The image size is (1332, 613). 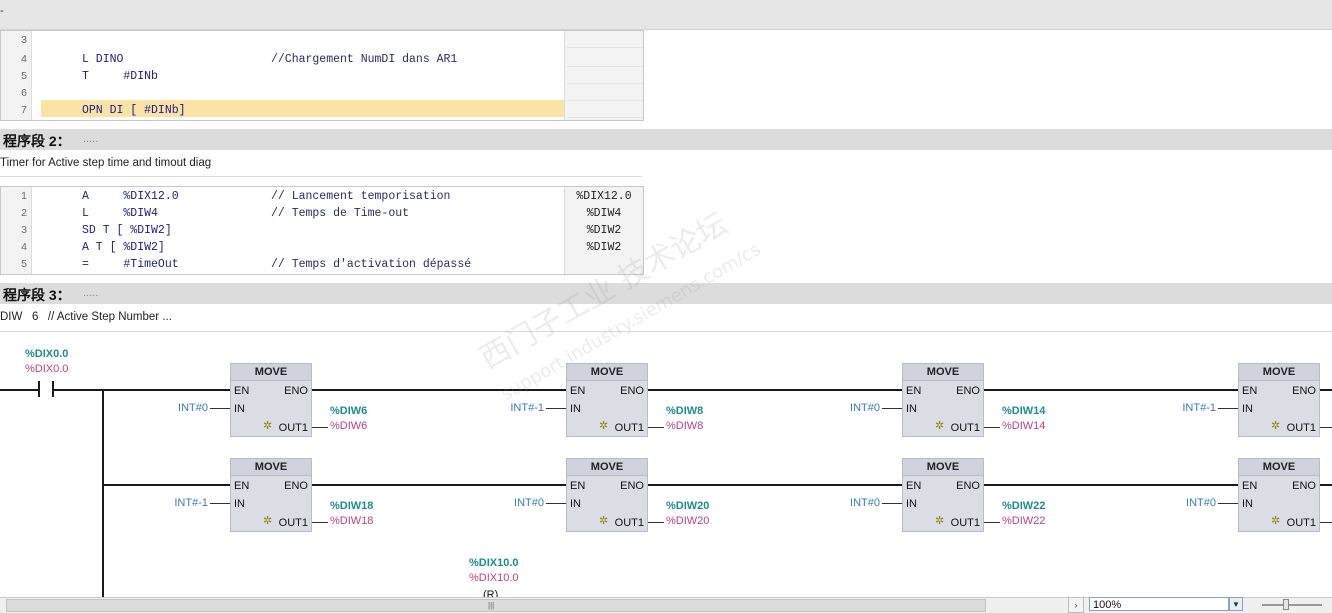 What do you see at coordinates (1024, 426) in the screenshot?
I see `out-operand-address: %DIW14` at bounding box center [1024, 426].